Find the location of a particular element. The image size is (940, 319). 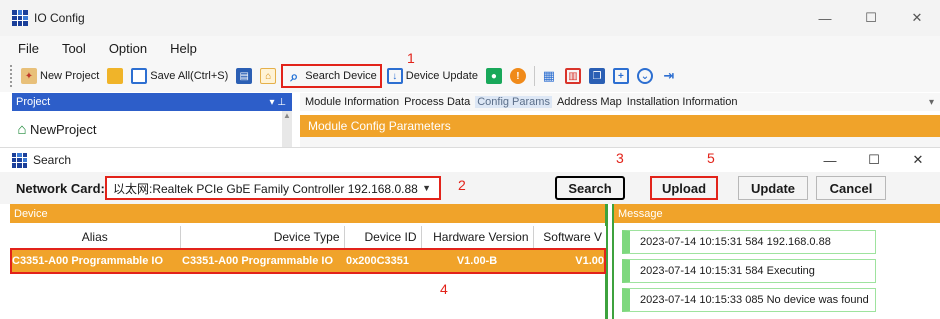

column-device-id: Device ID is located at coordinates (383, 237).